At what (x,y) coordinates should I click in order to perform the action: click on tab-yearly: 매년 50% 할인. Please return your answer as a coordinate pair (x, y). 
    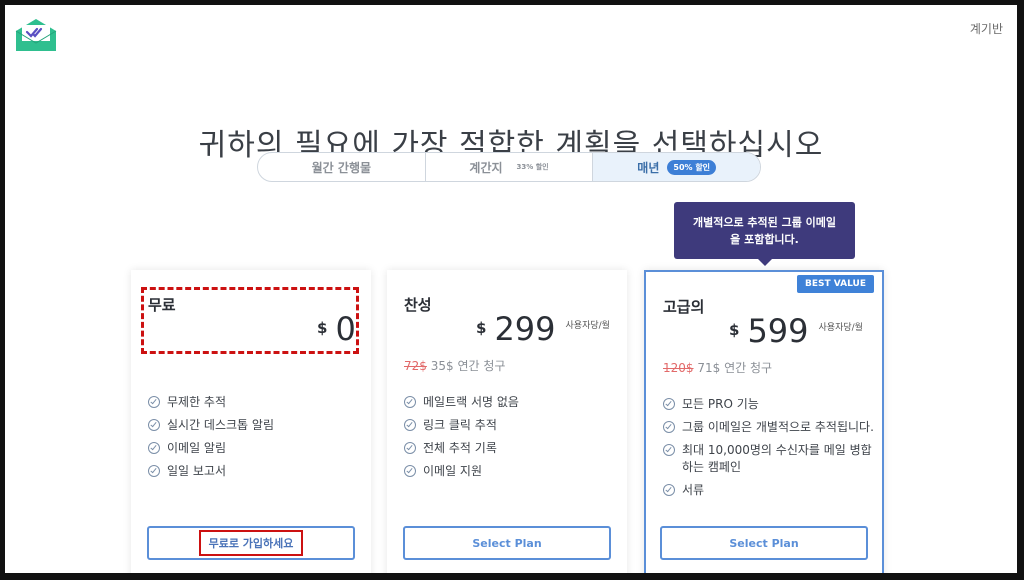
    Looking at the image, I should click on (676, 167).